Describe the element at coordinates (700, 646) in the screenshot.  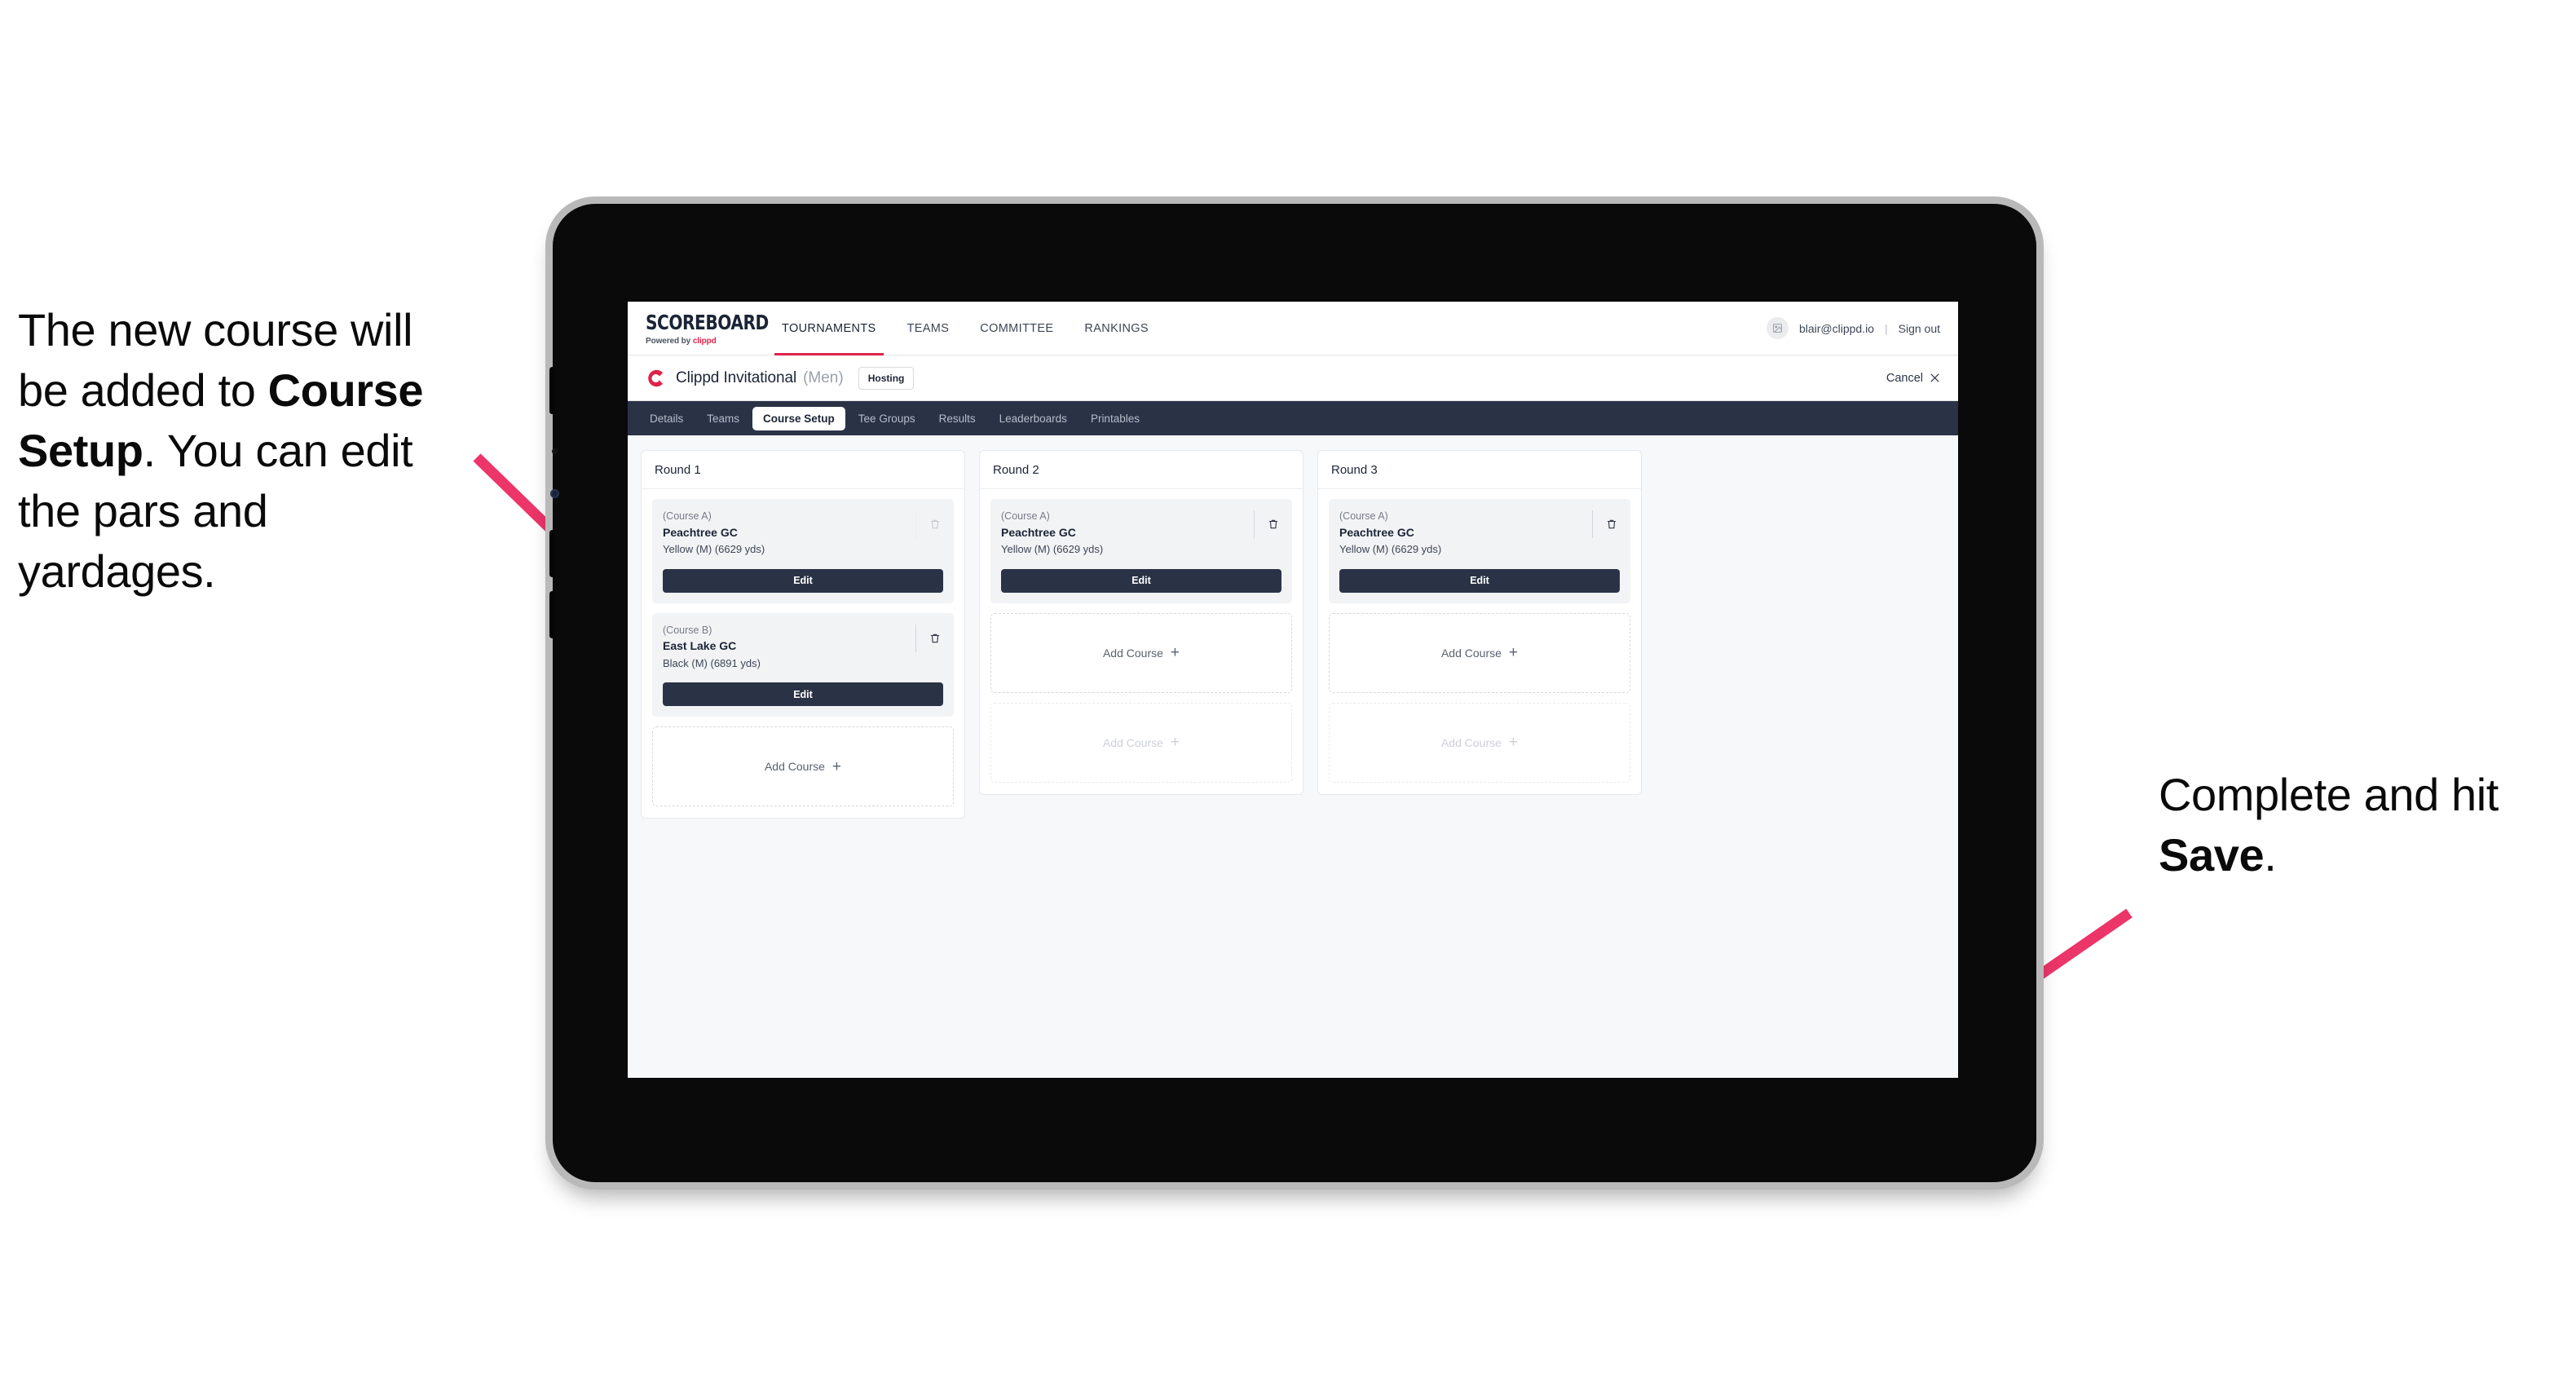
I see `course-name: East Lake GC` at that location.